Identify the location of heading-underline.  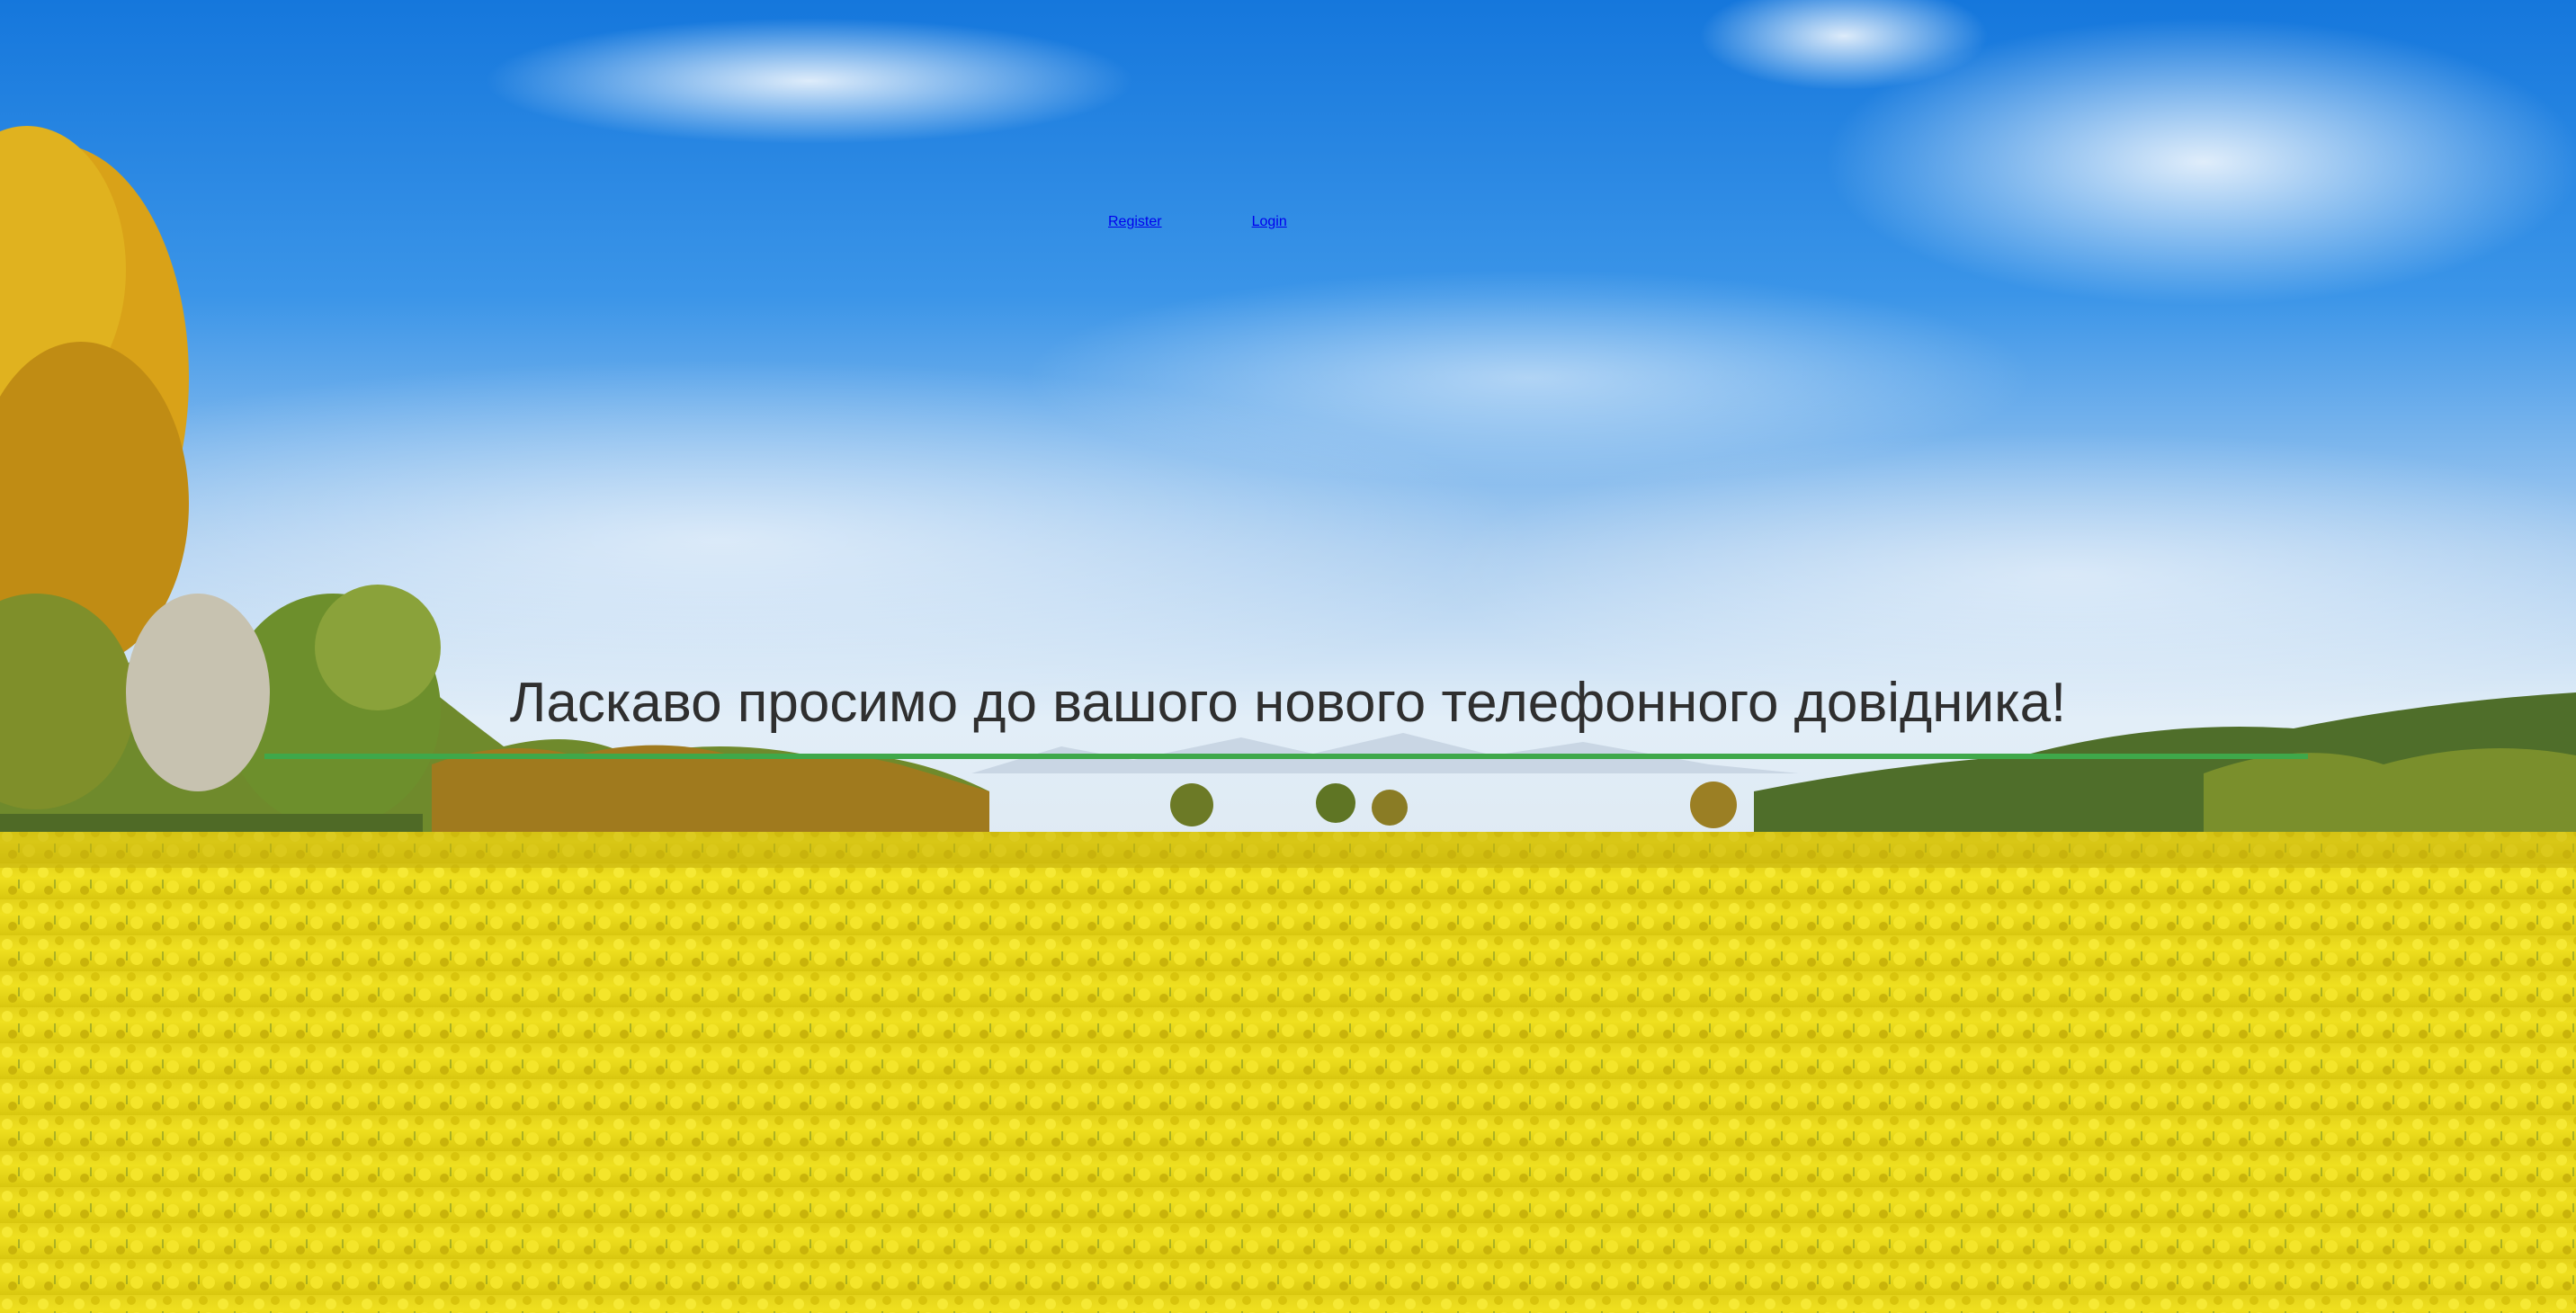
(1286, 756).